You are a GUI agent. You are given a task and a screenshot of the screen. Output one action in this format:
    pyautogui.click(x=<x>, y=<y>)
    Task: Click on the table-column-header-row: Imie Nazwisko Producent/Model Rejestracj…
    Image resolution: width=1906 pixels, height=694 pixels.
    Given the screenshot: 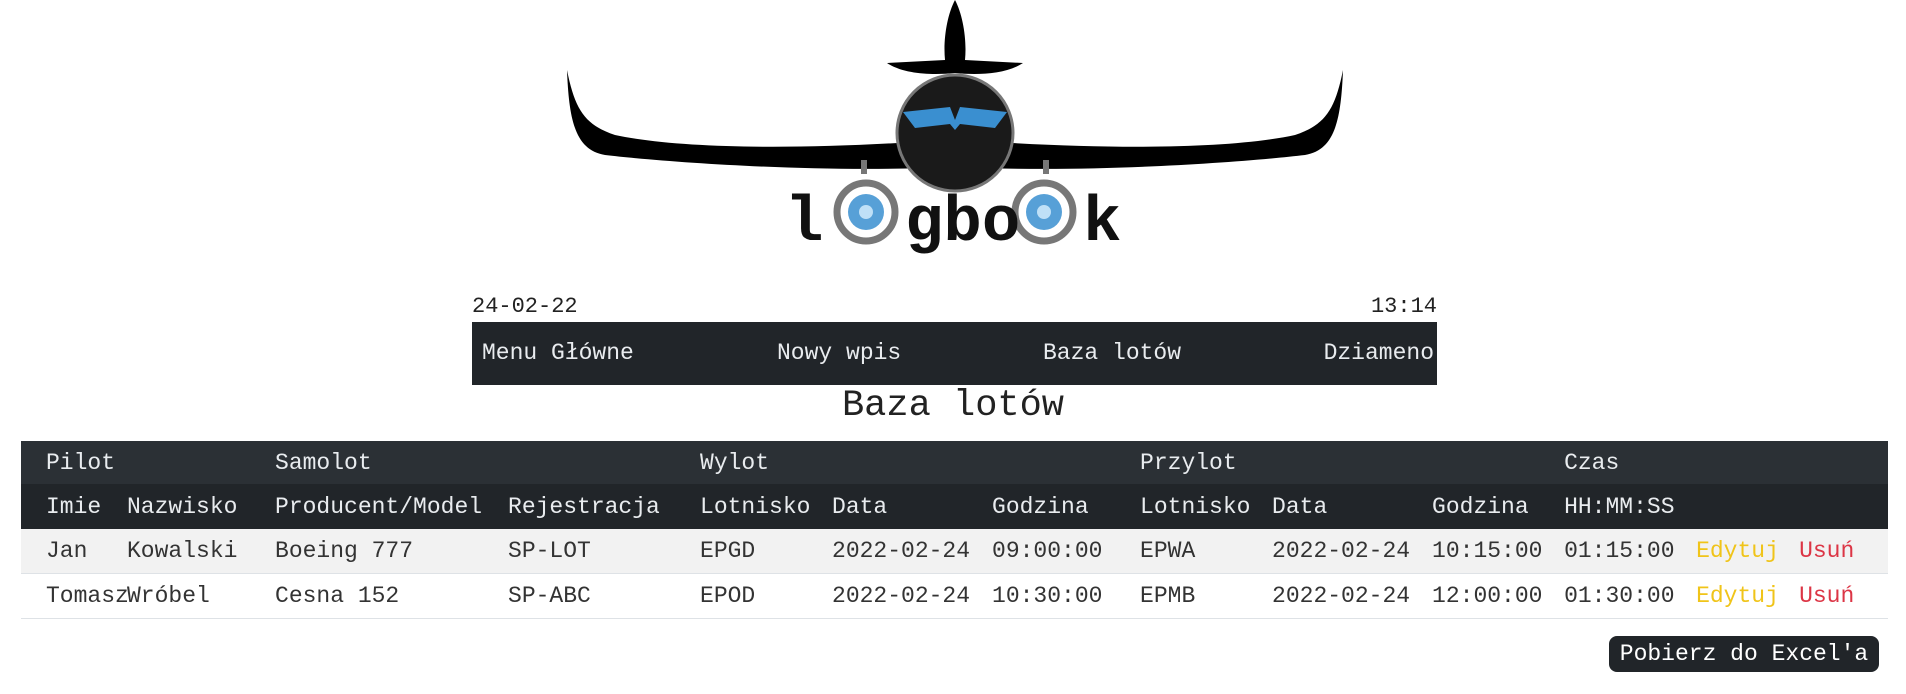 What is the action you would take?
    pyautogui.click(x=955, y=506)
    